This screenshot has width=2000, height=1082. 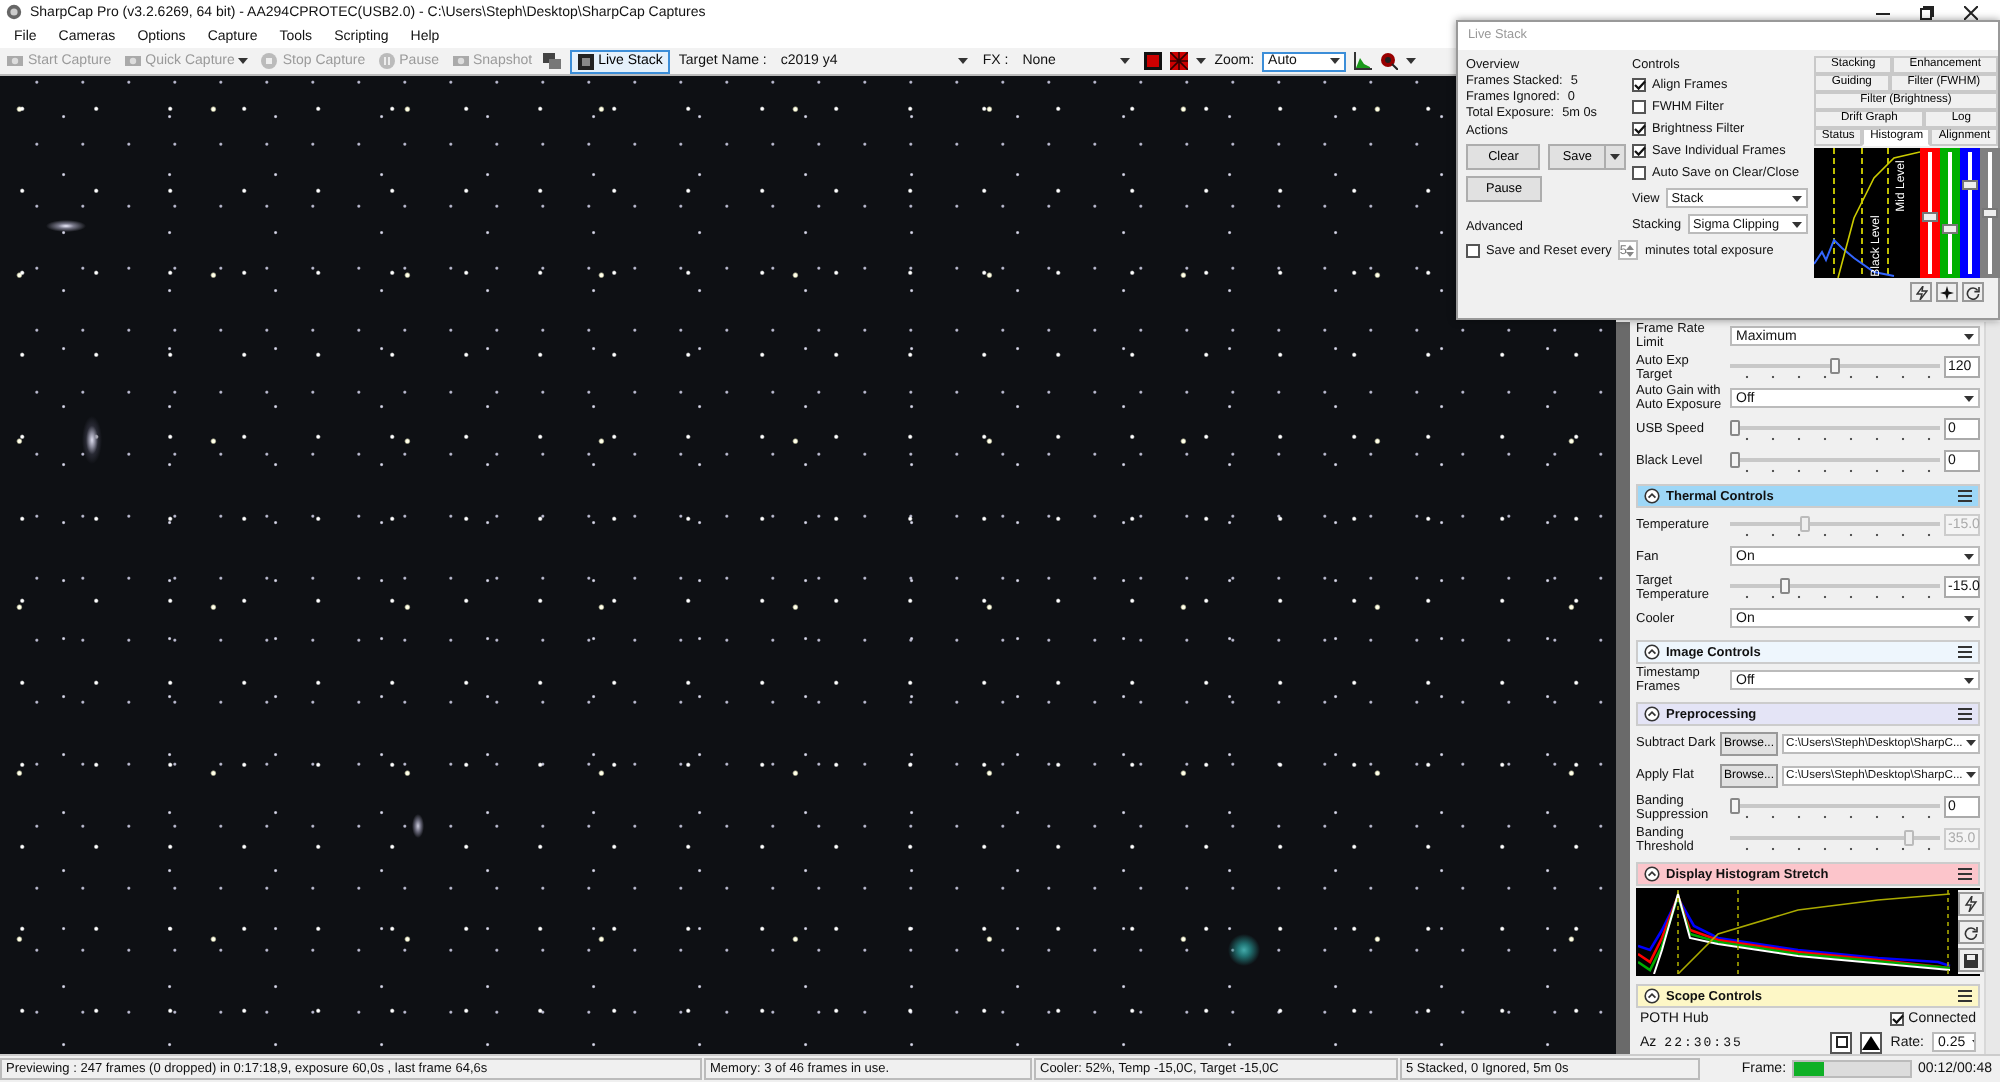 I want to click on star-icon, so click(x=1947, y=292).